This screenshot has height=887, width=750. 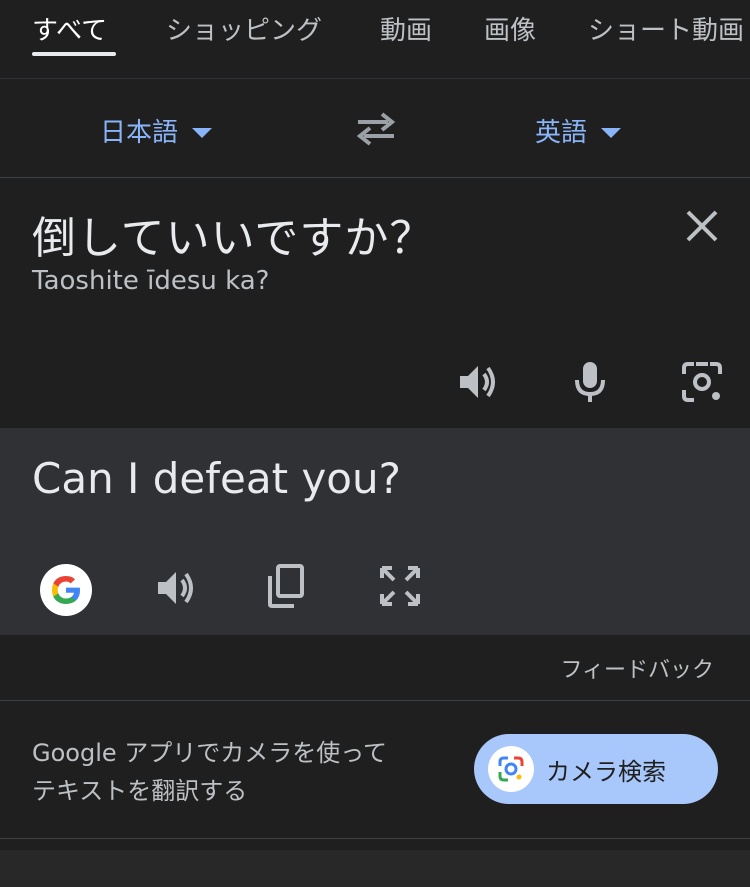 I want to click on source-language-dropdown: 日本語, so click(x=156, y=130).